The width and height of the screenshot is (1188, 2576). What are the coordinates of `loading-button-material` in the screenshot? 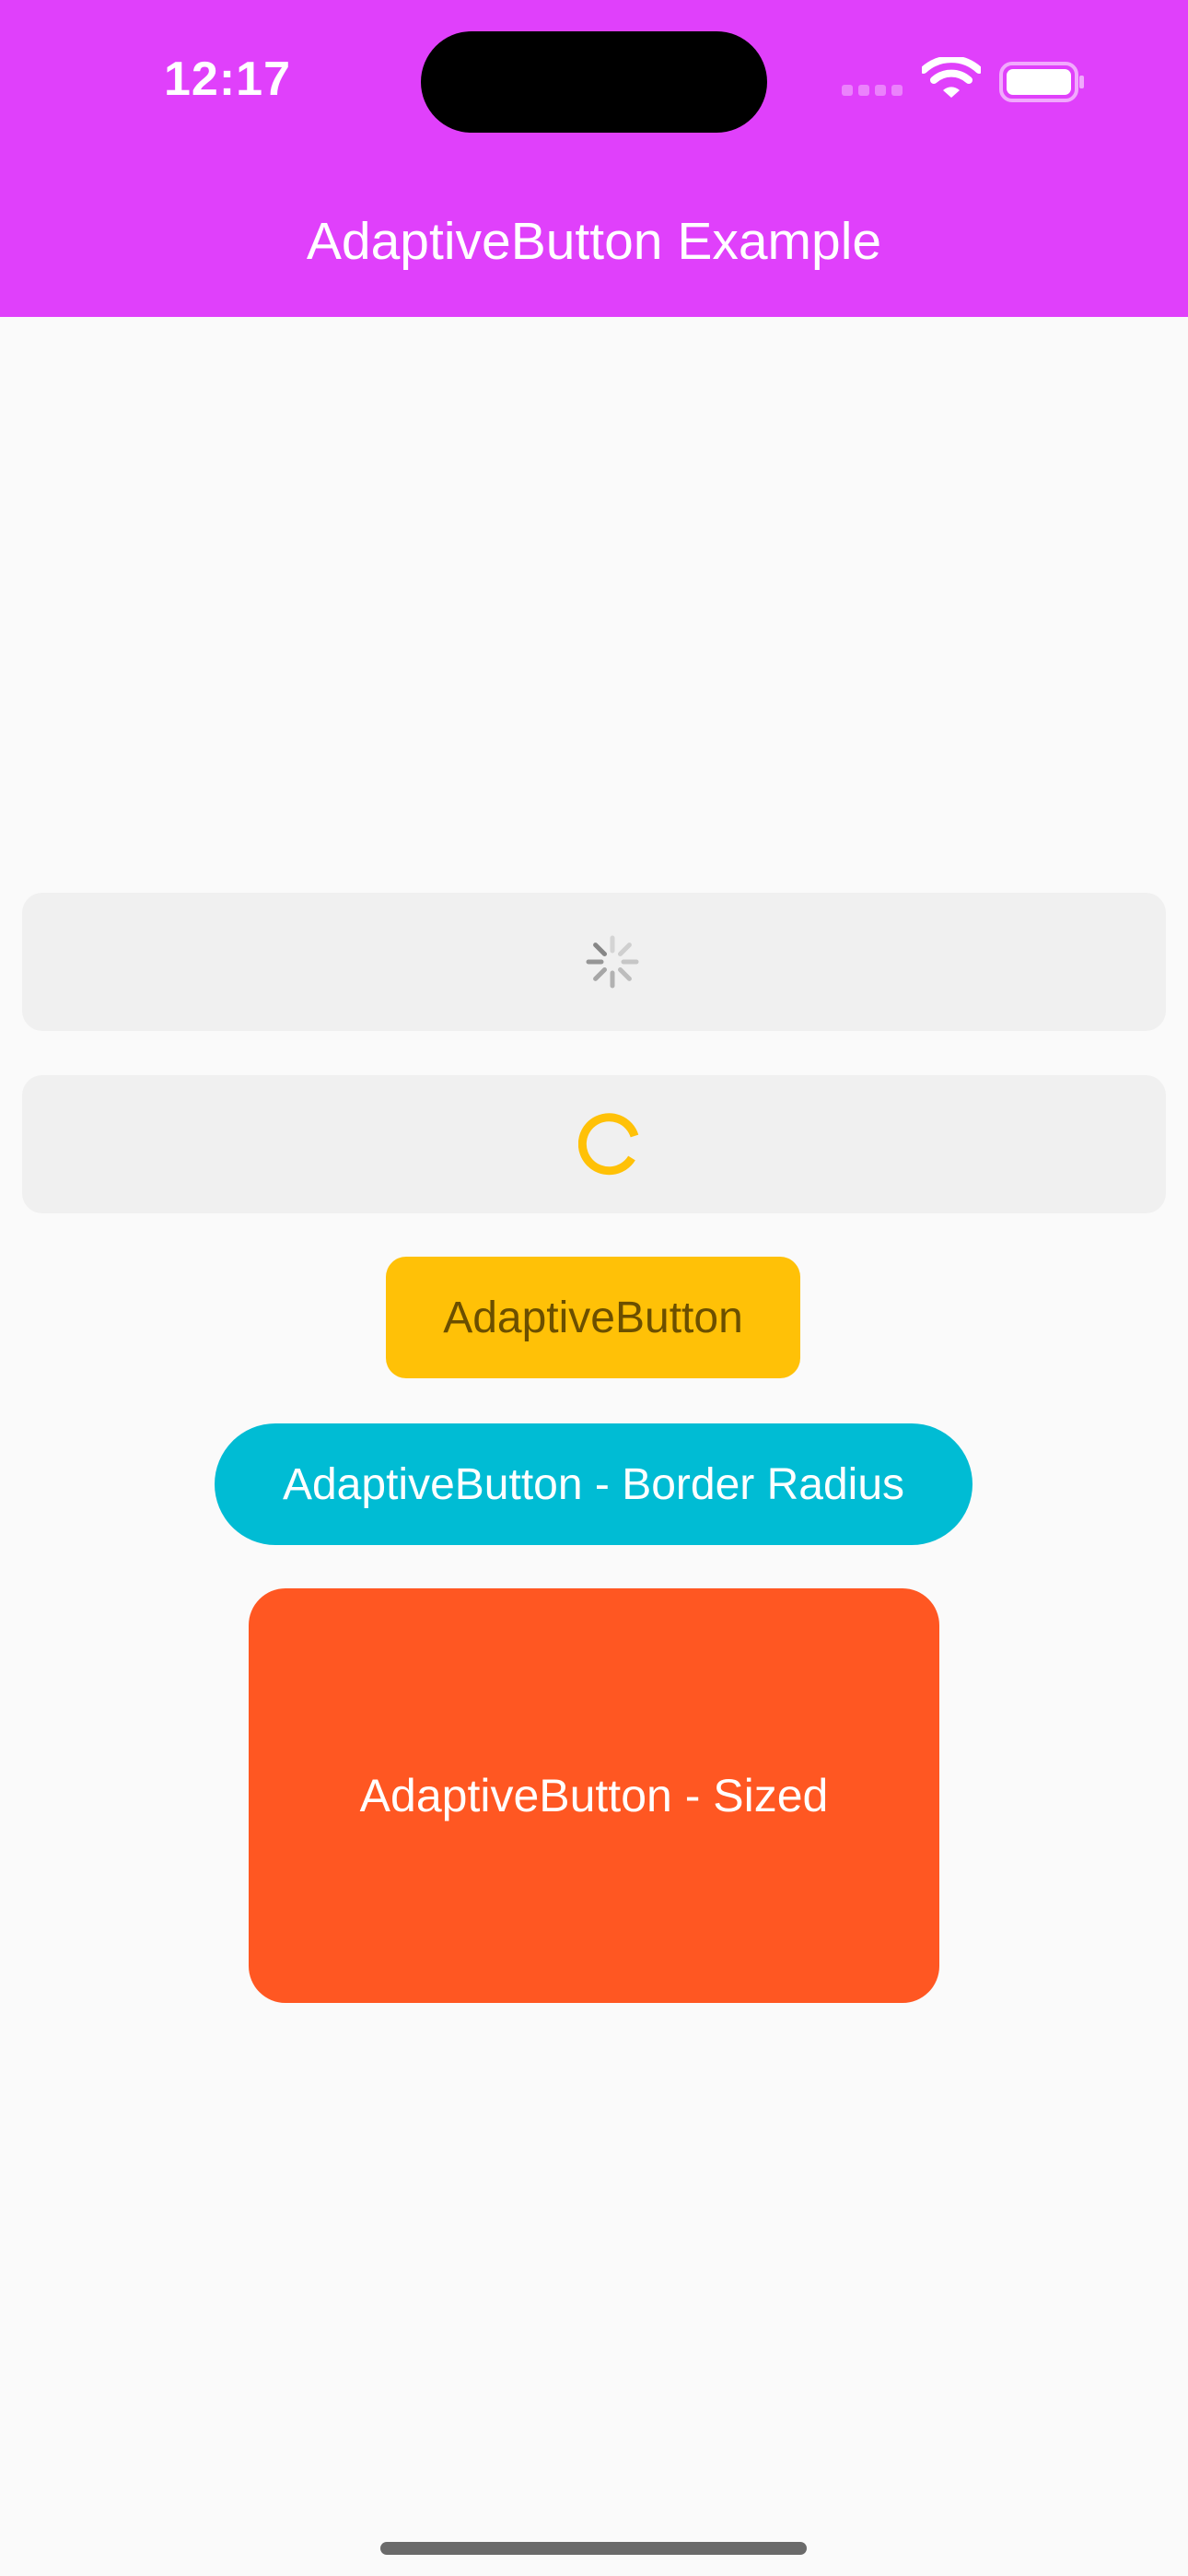 It's located at (594, 1144).